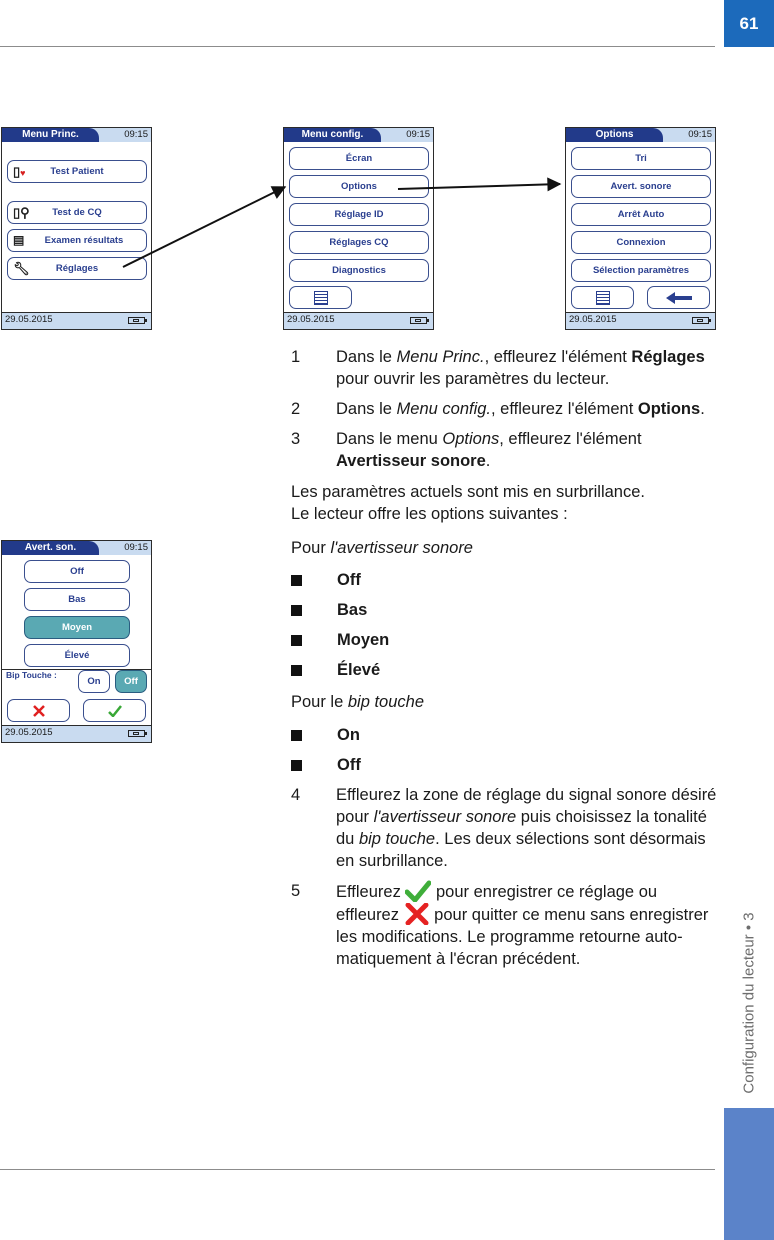  I want to click on flow-arrows, so click(342, 222).